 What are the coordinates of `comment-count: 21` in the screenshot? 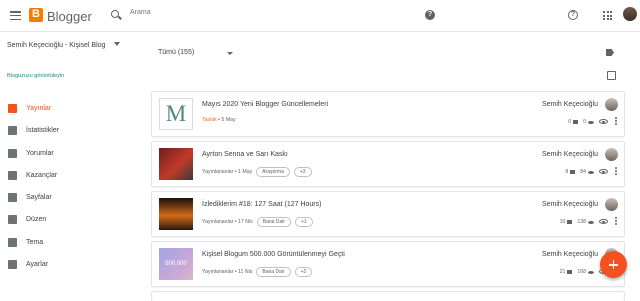 It's located at (562, 272).